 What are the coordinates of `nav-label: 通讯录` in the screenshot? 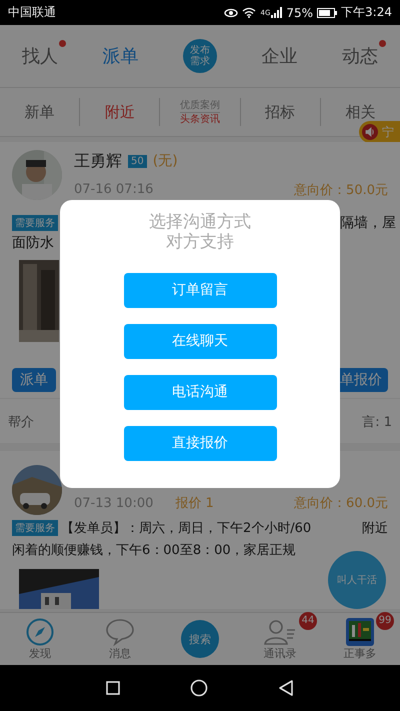 It's located at (280, 653).